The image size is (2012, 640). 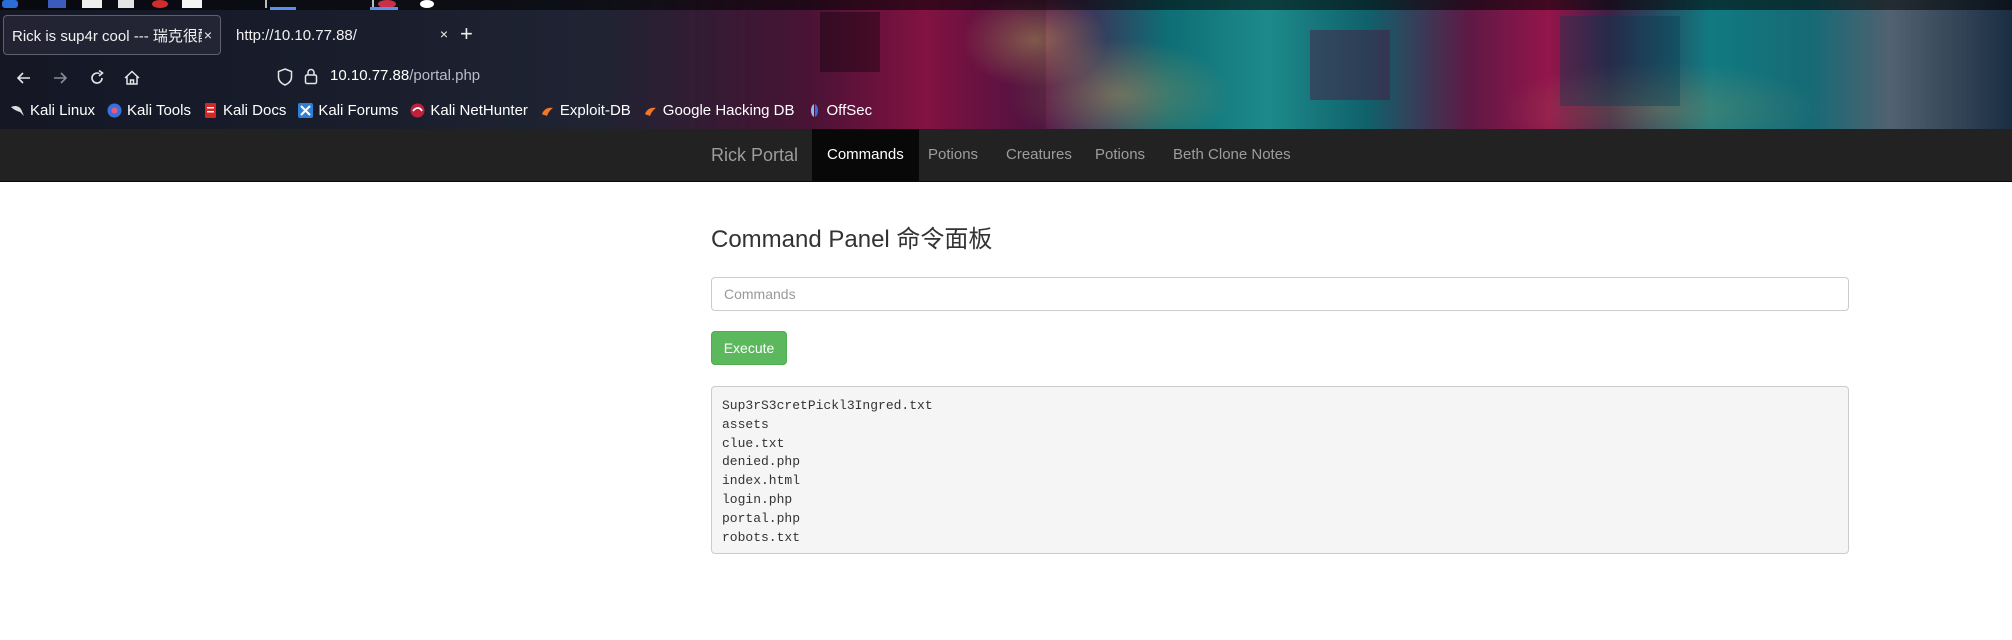 What do you see at coordinates (479, 110) in the screenshot?
I see `bookmark-label: Kali NetHunter` at bounding box center [479, 110].